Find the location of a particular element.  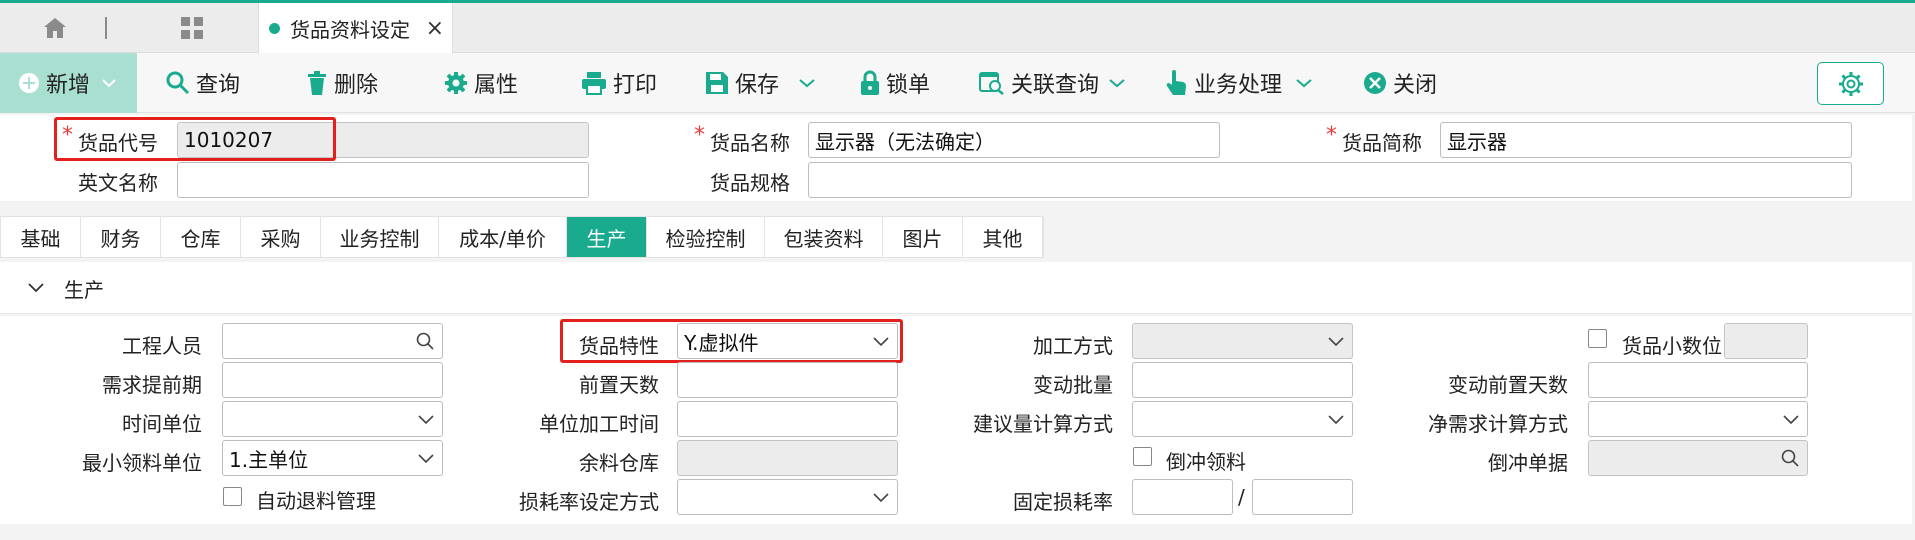

auto-return-checkbox is located at coordinates (232, 496).